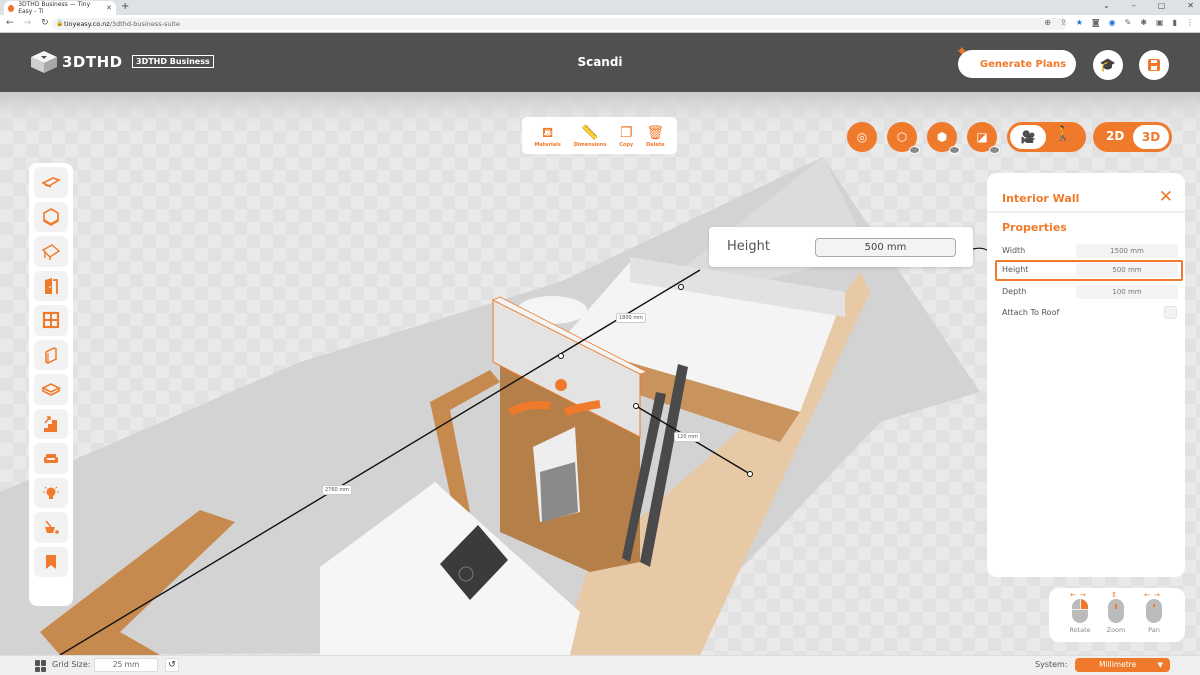  I want to click on url-path: /3dthd-business-suite, so click(144, 24).